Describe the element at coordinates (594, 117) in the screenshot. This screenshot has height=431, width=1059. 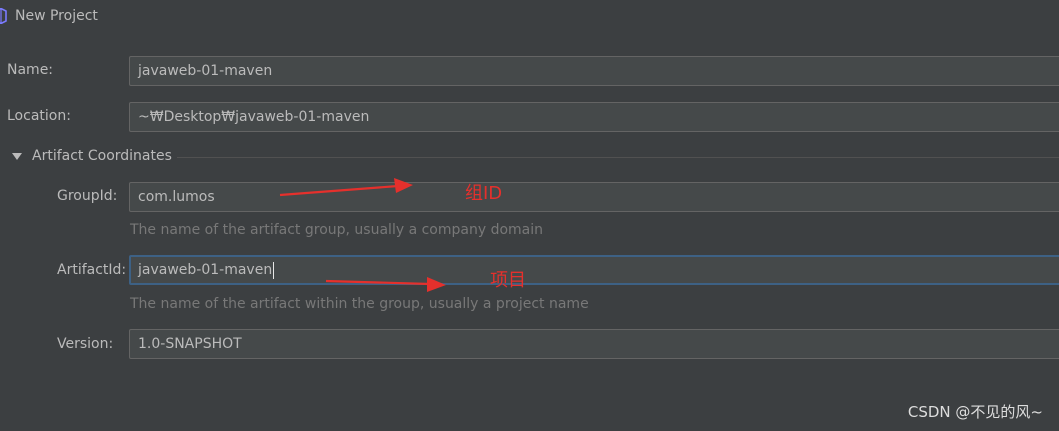
I see `location-field: ~₩Desktop₩javaweb-01-maven` at that location.